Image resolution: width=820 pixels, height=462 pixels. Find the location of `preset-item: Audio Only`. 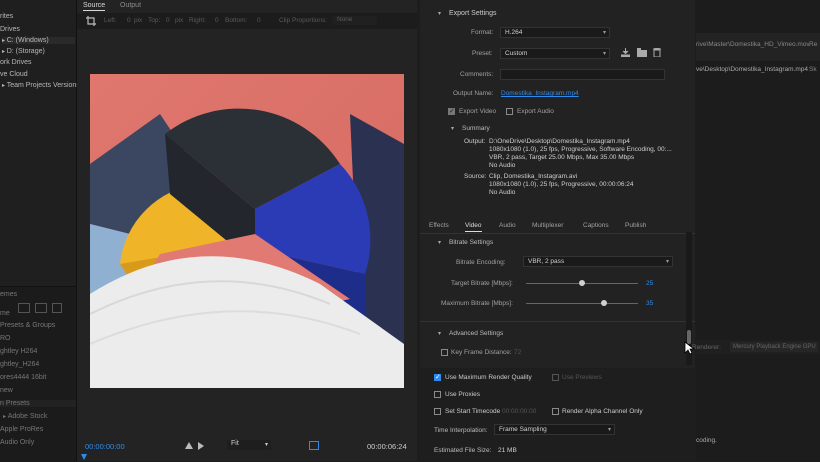

preset-item: Audio Only is located at coordinates (17, 442).